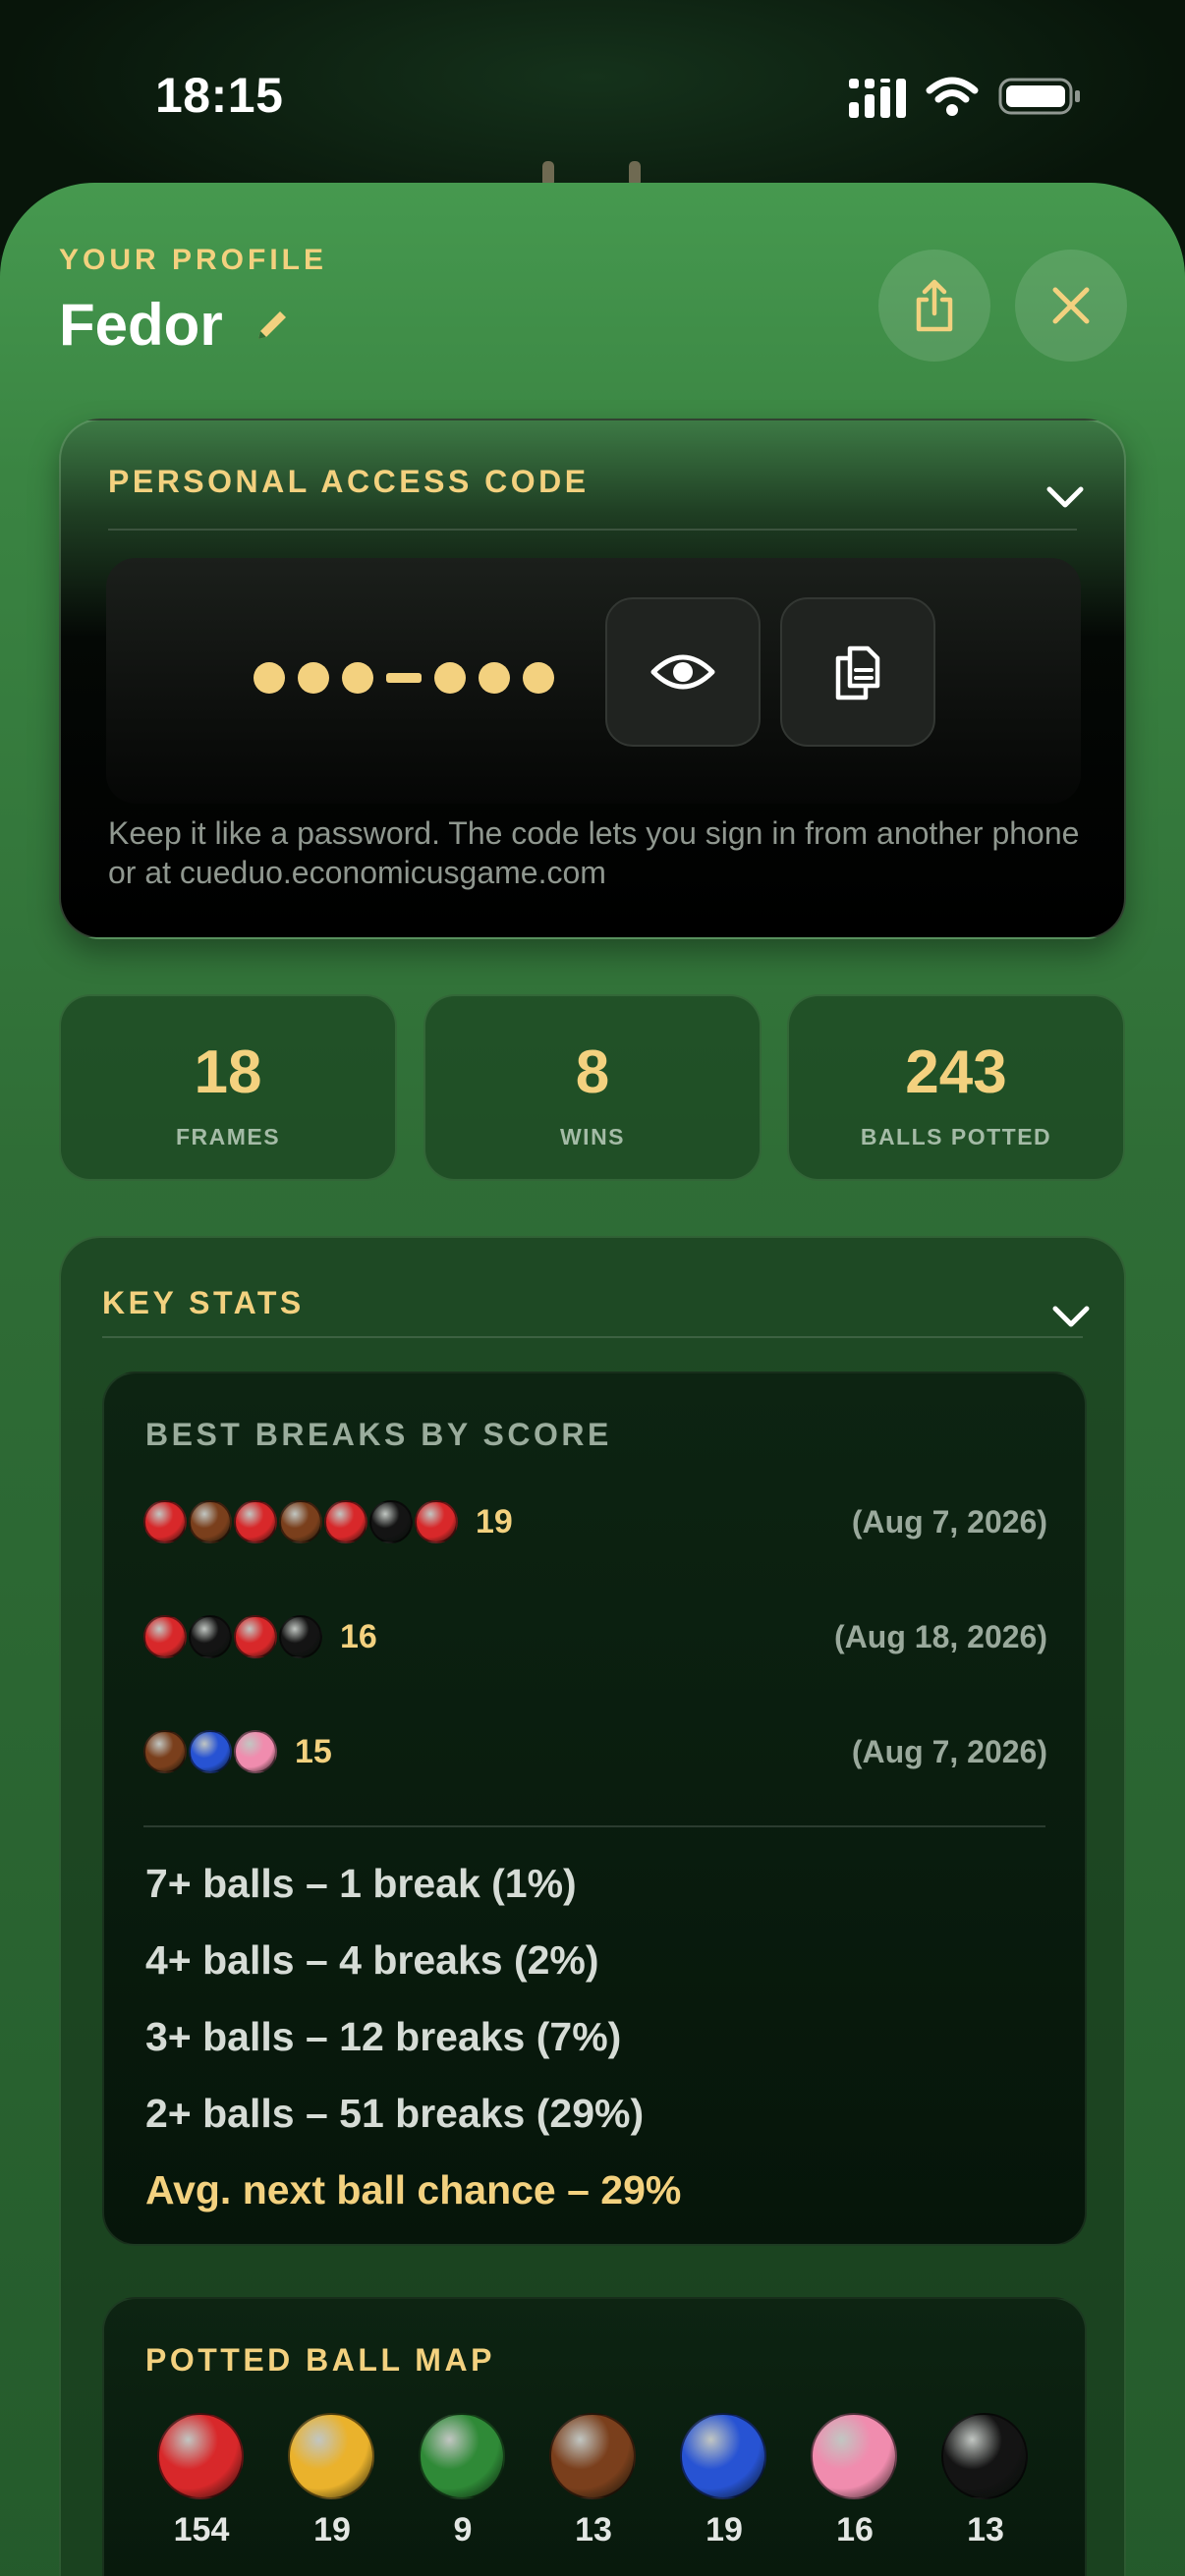  What do you see at coordinates (379, 1434) in the screenshot?
I see `best-breaks-title: BEST BREAKS BY SCORE` at bounding box center [379, 1434].